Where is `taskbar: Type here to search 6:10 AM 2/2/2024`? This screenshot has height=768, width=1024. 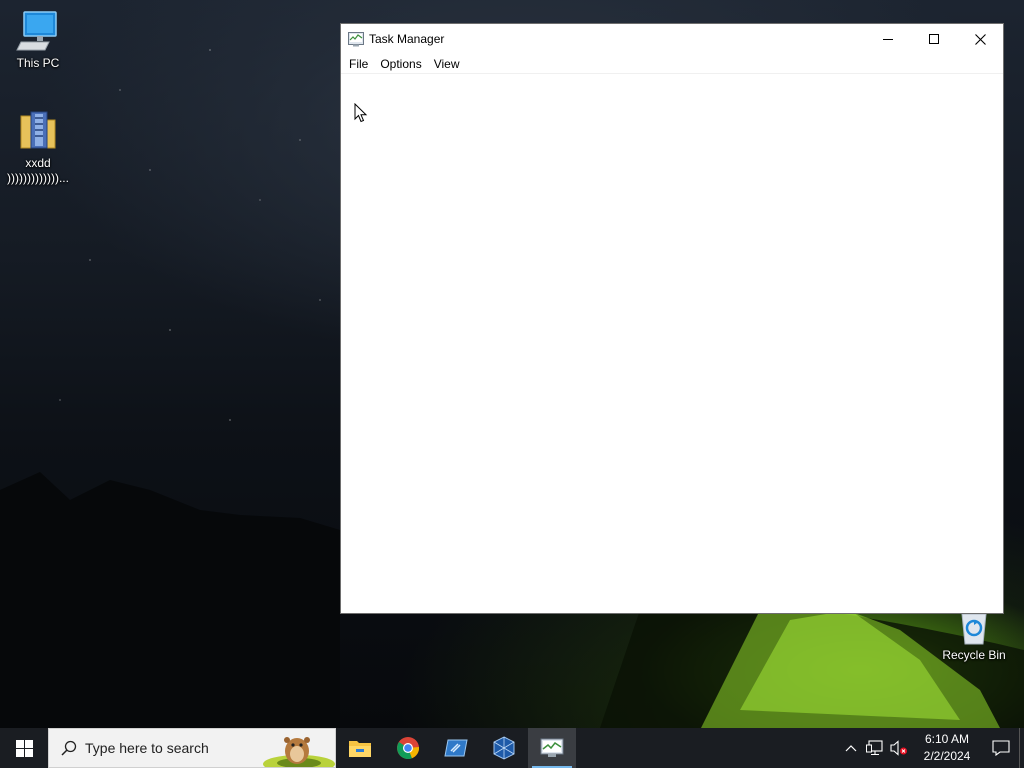 taskbar: Type here to search 6:10 AM 2/2/2024 is located at coordinates (512, 748).